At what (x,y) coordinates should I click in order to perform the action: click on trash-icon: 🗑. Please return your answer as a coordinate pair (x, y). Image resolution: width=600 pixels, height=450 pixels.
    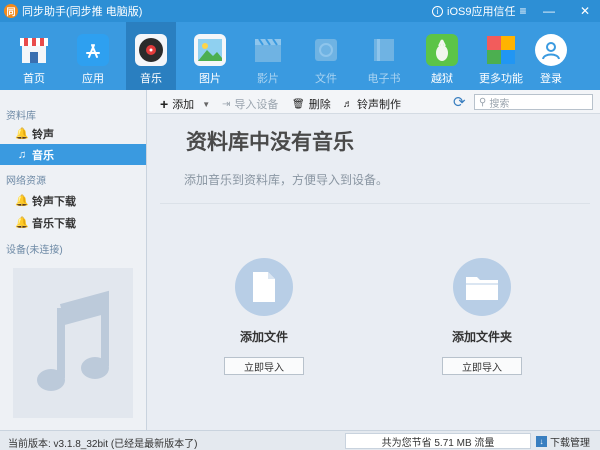
    Looking at the image, I should click on (298, 104).